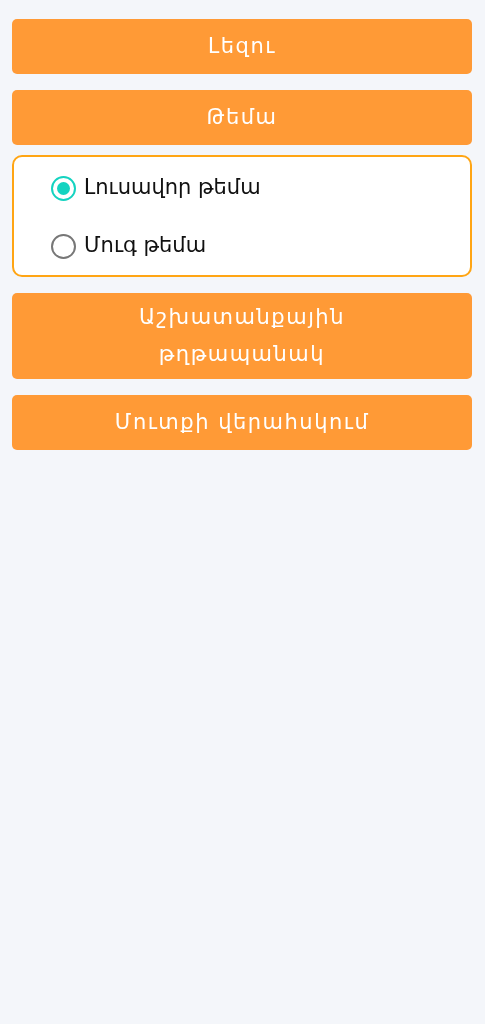 This screenshot has width=485, height=1024. Describe the element at coordinates (145, 246) in the screenshot. I see `option-label: Մուգ թեմա` at that location.